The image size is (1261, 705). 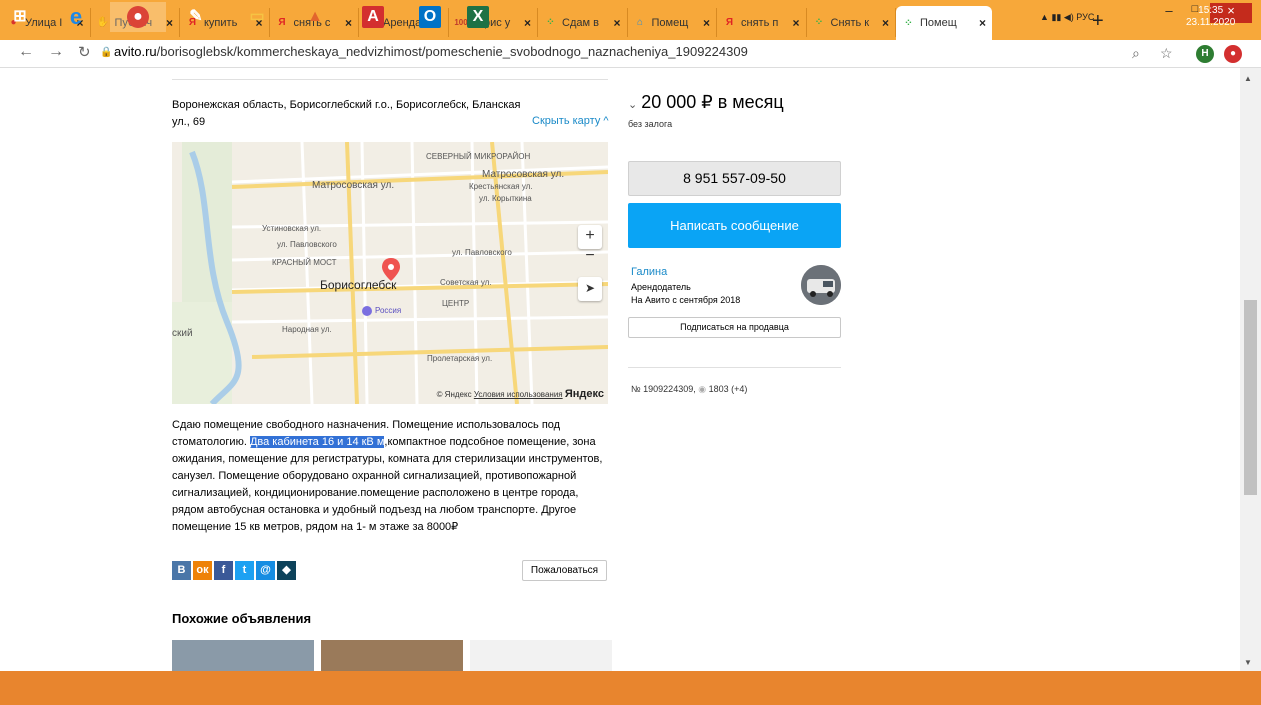 What do you see at coordinates (590, 289) in the screenshot?
I see `geolocation-icon: ➤` at bounding box center [590, 289].